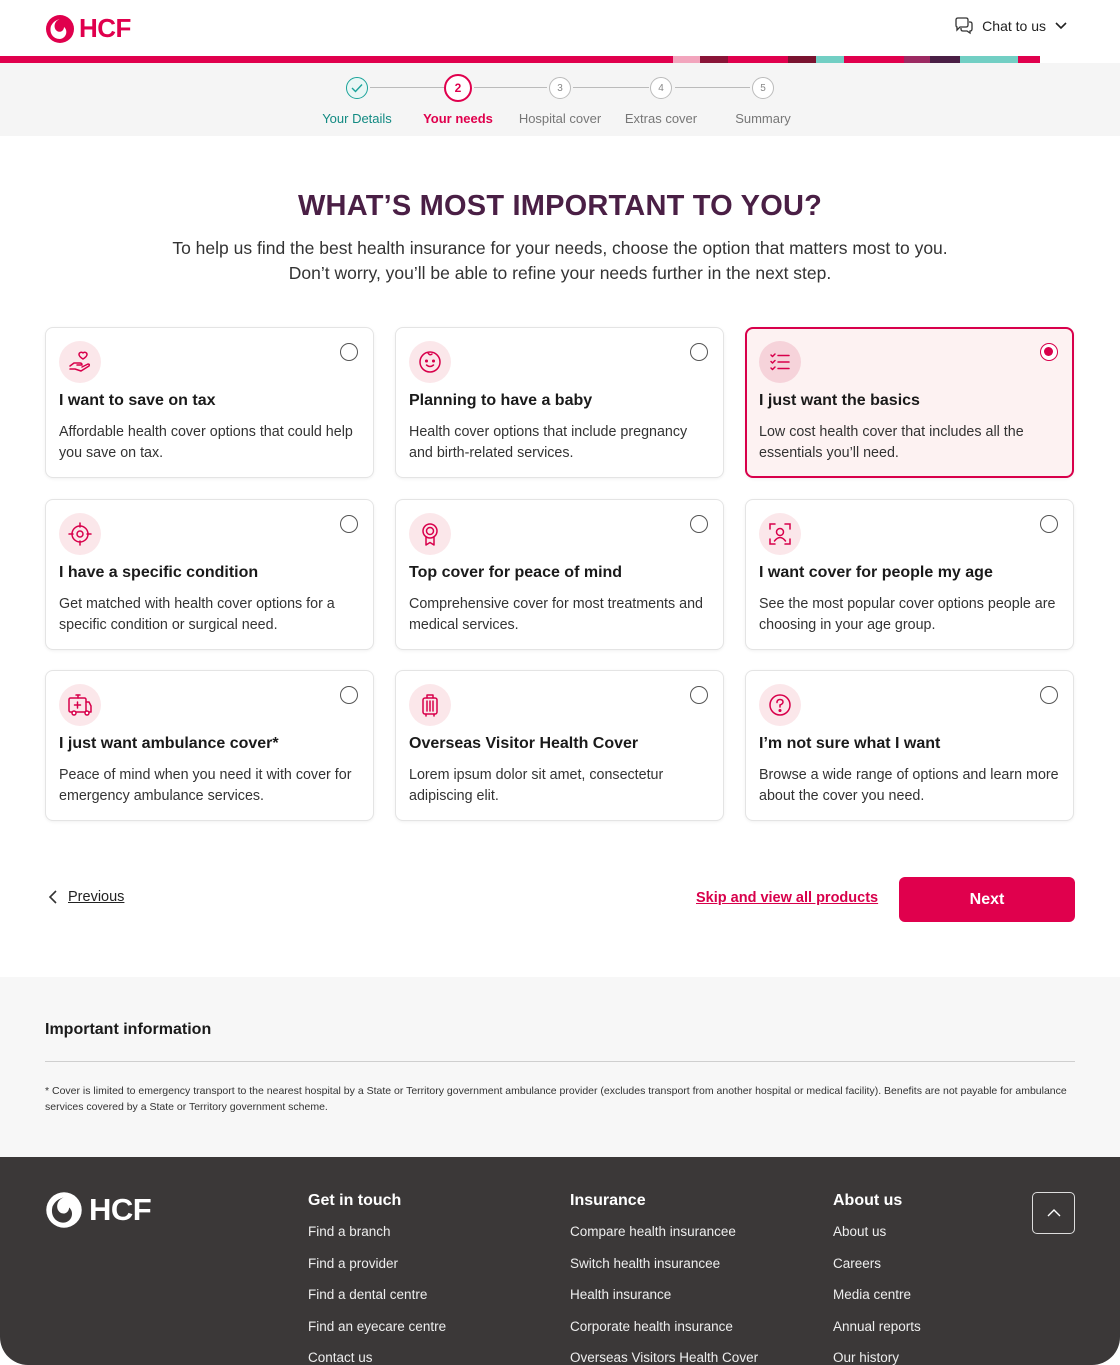 Image resolution: width=1120 pixels, height=1365 pixels. I want to click on step-your-needs: 2 Your needs, so click(458, 100).